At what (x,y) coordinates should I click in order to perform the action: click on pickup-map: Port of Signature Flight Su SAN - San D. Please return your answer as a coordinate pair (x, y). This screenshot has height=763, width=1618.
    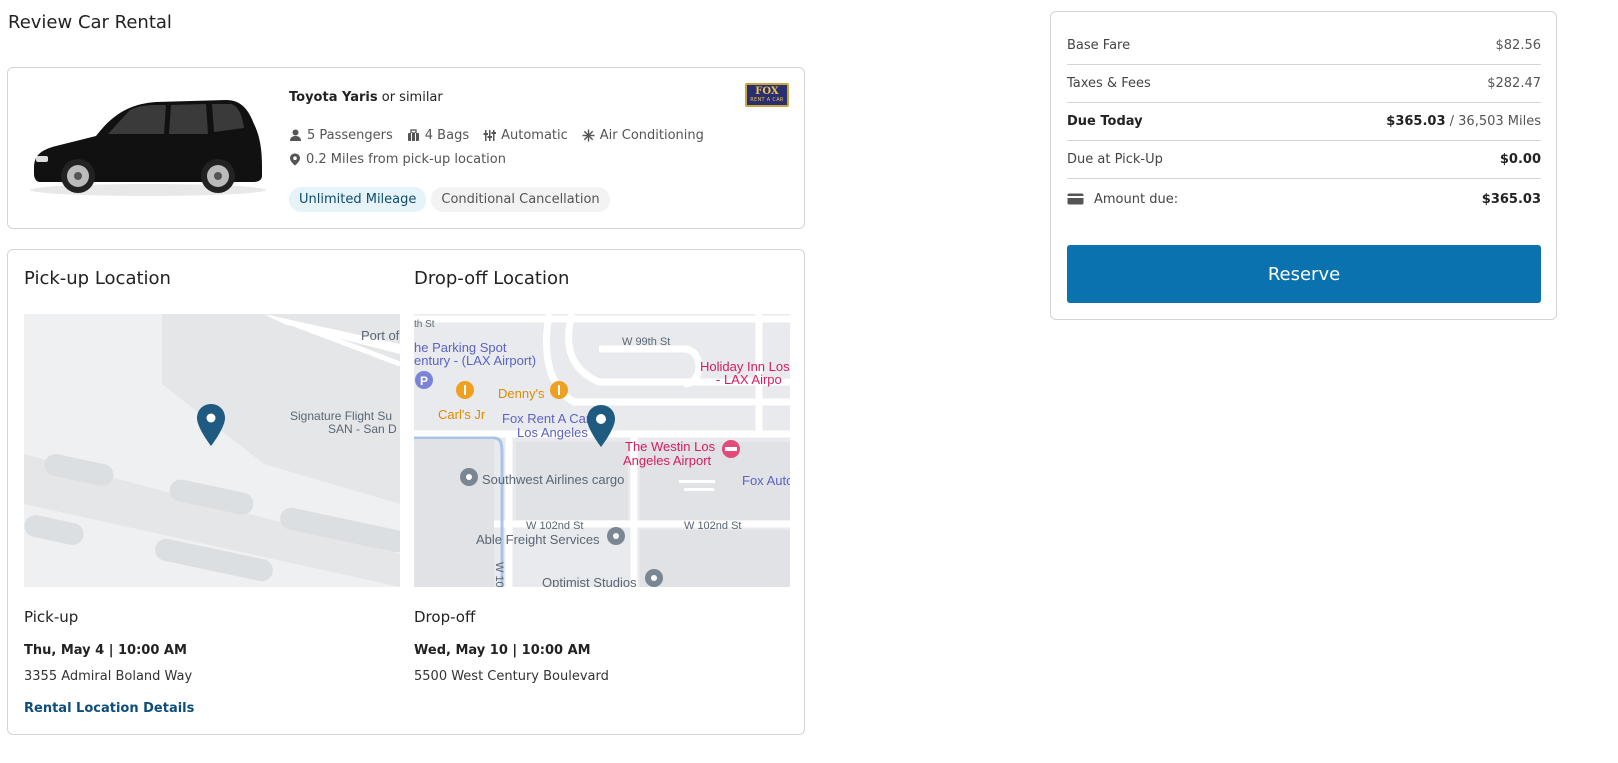
    Looking at the image, I should click on (212, 450).